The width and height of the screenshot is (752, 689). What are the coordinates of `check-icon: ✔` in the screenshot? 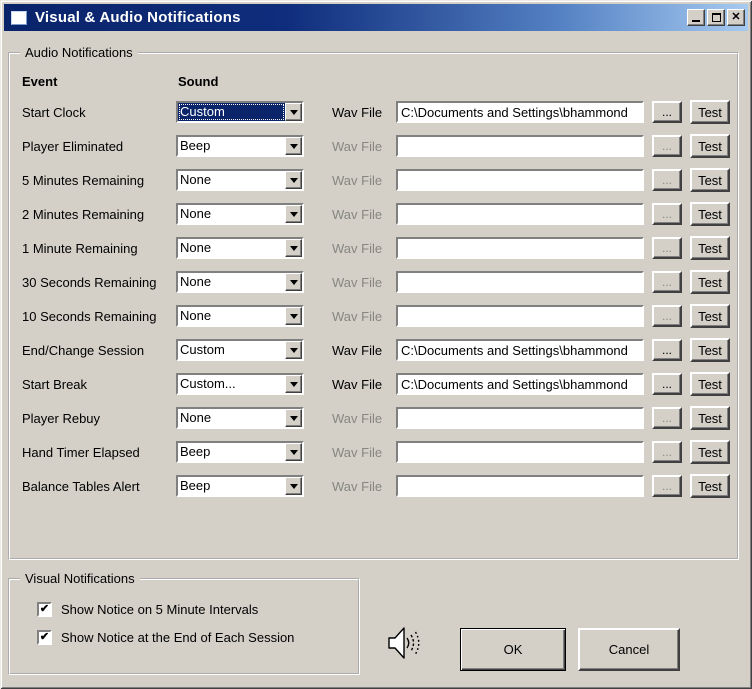 It's located at (44, 637).